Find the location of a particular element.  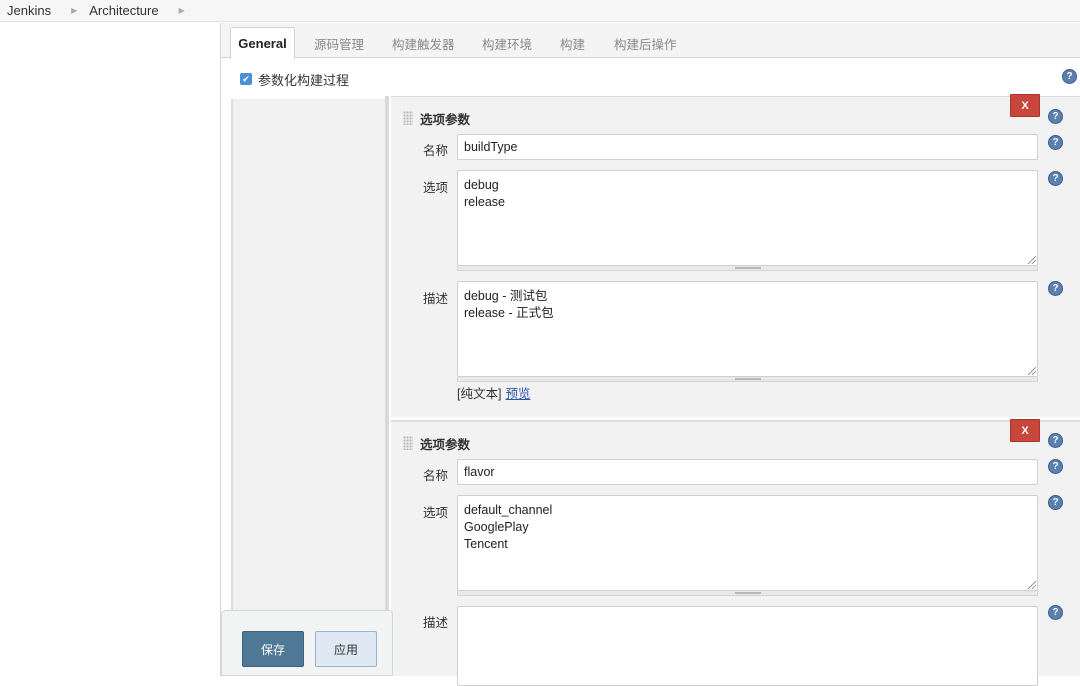

action-bar: 保存 应用 is located at coordinates (307, 643).